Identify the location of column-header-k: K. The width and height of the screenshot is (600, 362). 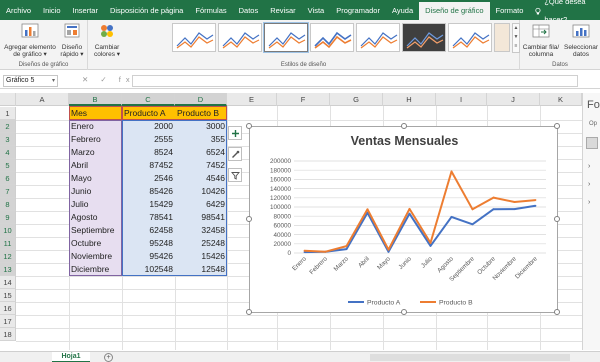
(561, 99).